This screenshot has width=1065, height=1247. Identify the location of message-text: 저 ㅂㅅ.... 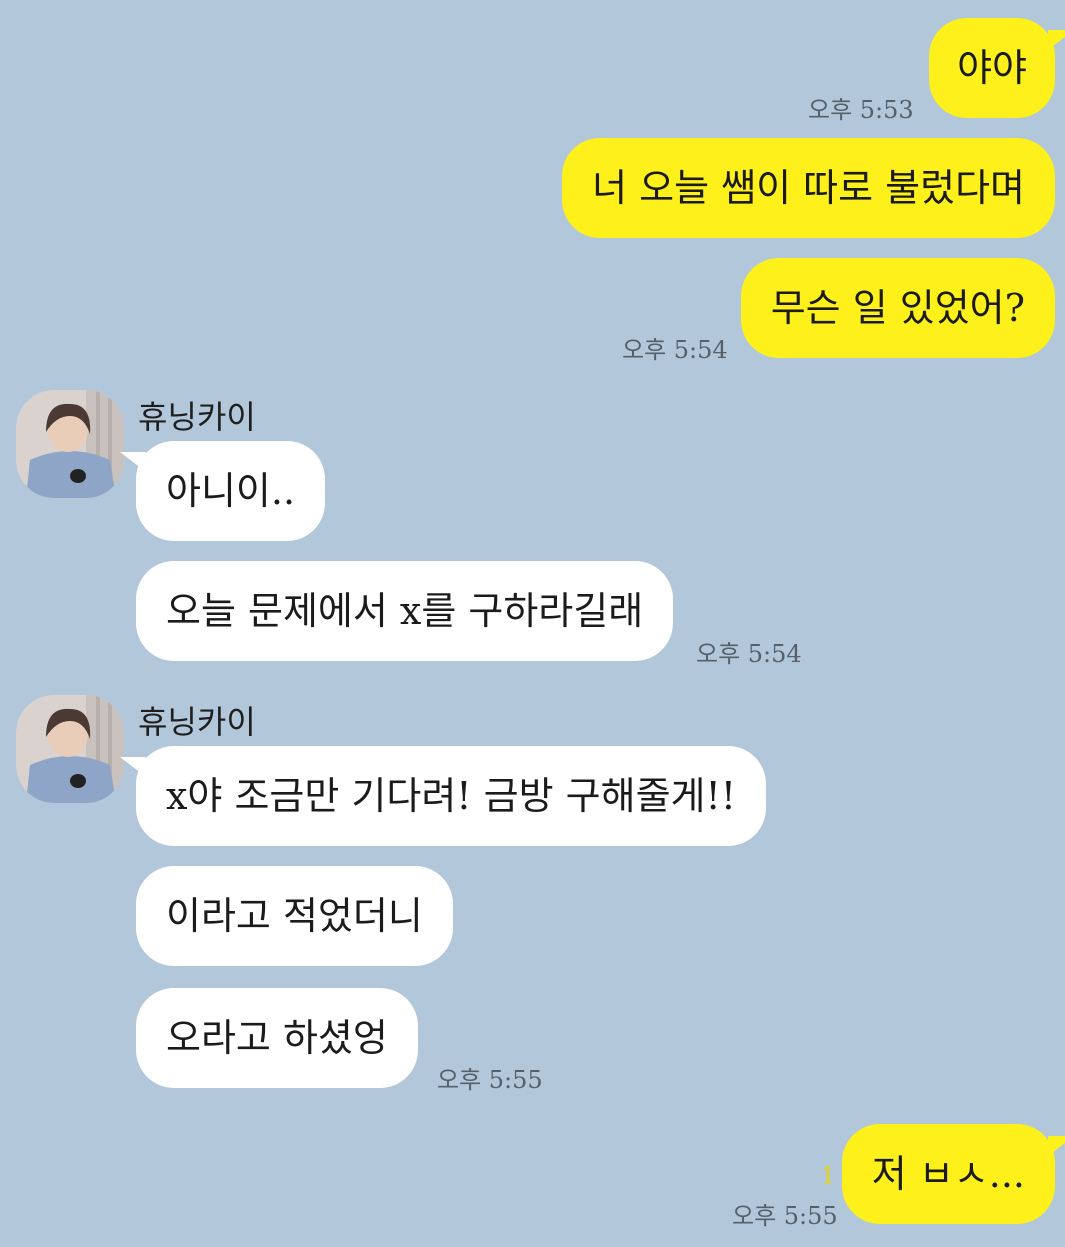
(948, 1174).